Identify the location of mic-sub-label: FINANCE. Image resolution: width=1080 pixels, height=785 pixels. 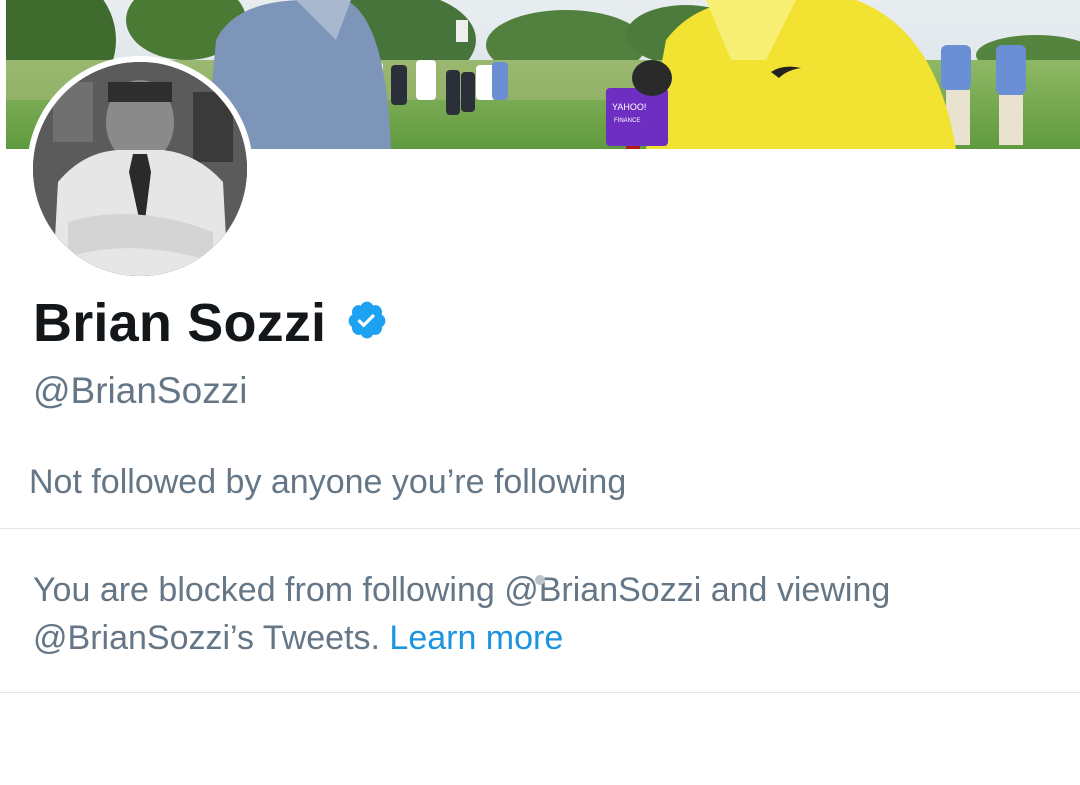
(627, 121).